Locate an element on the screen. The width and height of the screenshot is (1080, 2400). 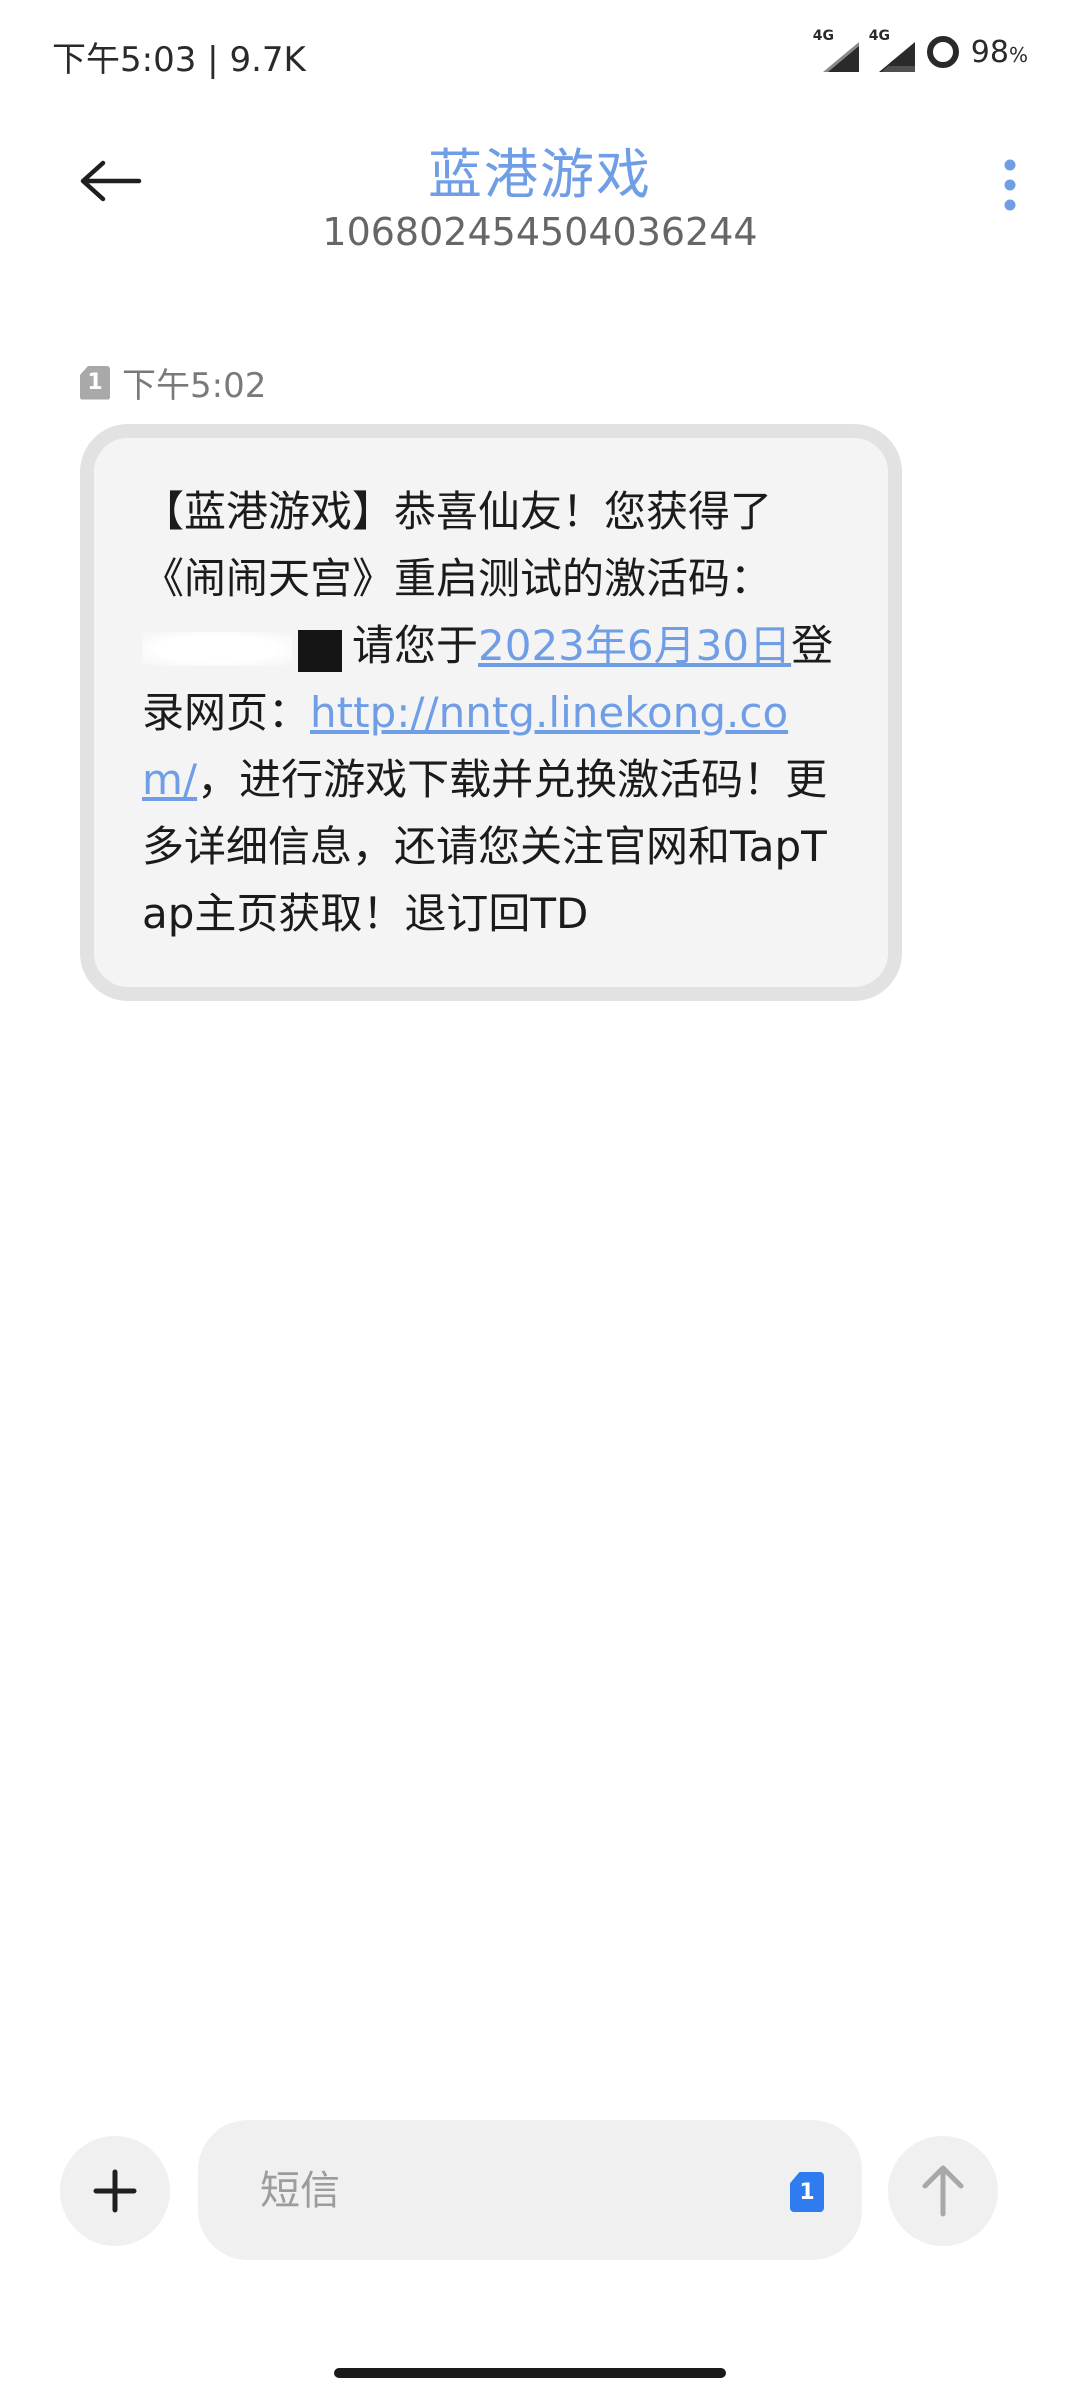
redacted-code is located at coordinates (242, 649).